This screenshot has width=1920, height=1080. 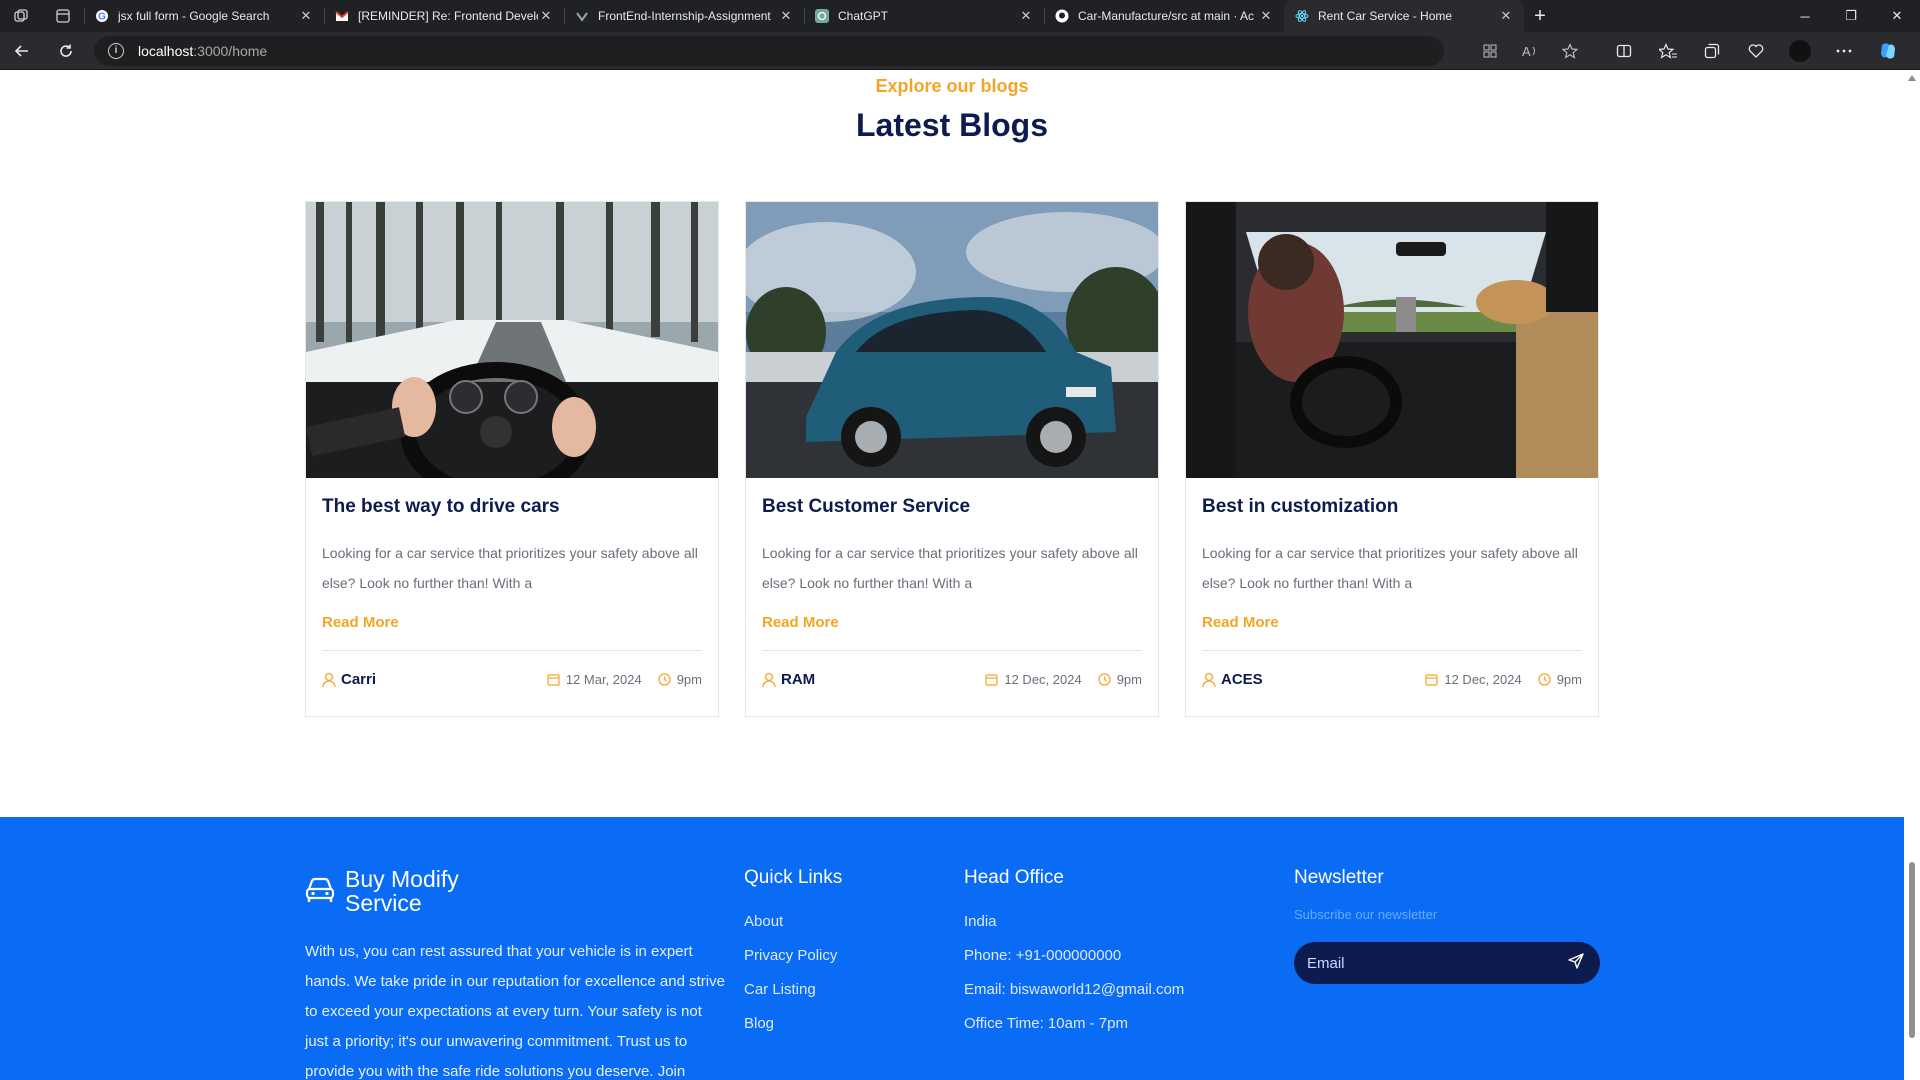 What do you see at coordinates (230, 50) in the screenshot?
I see `url-path: :3000/home` at bounding box center [230, 50].